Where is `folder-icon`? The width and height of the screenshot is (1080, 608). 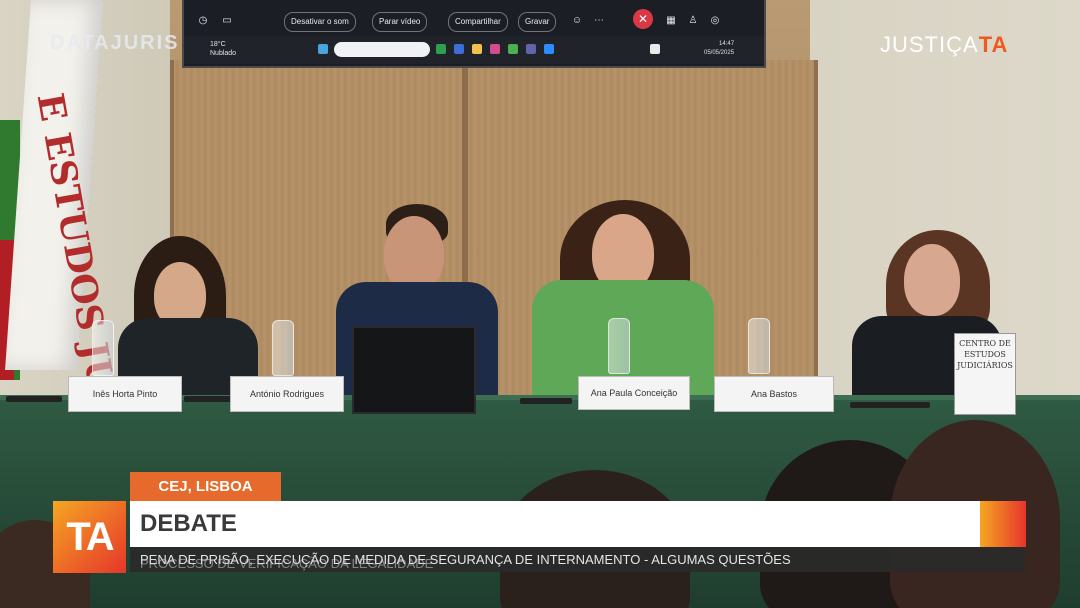 folder-icon is located at coordinates (477, 49).